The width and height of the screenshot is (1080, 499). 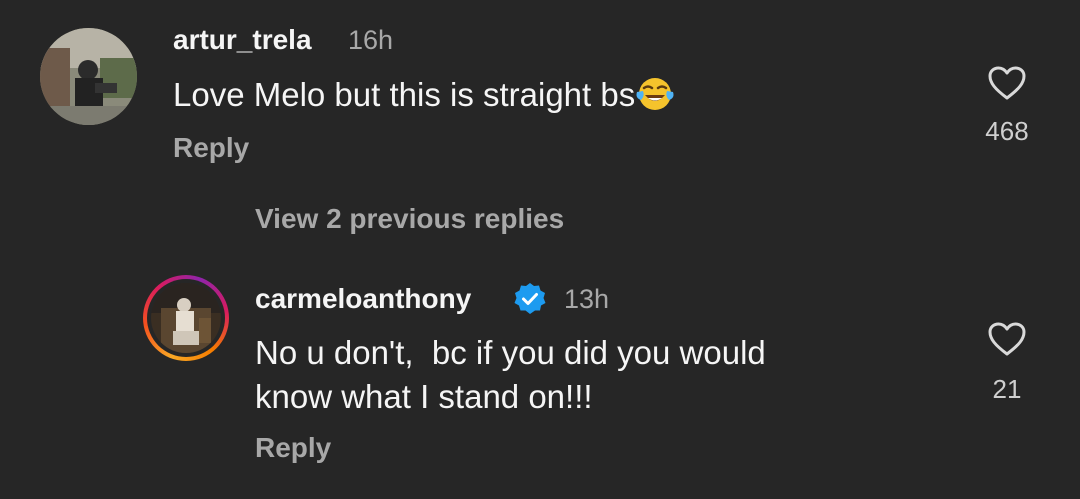 I want to click on view-previous-replies-button: View 2 previous replies, so click(x=409, y=219).